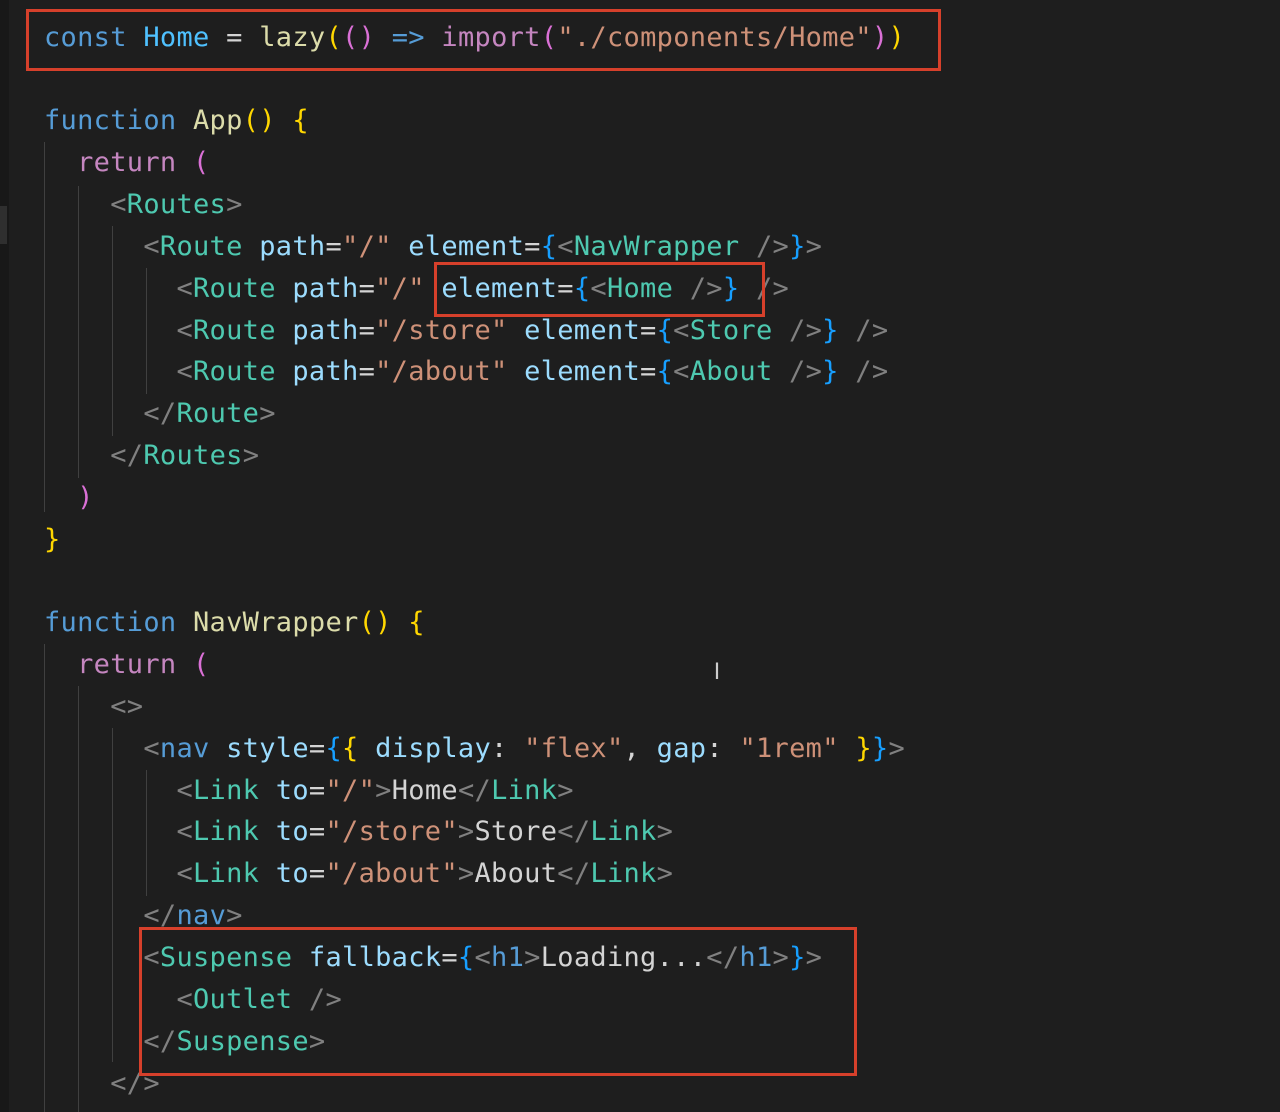 The image size is (1280, 1112). I want to click on code-token: App, so click(218, 120).